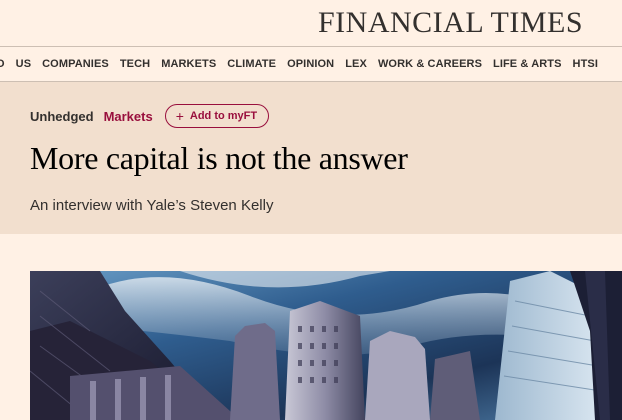 The height and width of the screenshot is (420, 622). What do you see at coordinates (251, 64) in the screenshot?
I see `nav-item-climate: CLIMATE` at bounding box center [251, 64].